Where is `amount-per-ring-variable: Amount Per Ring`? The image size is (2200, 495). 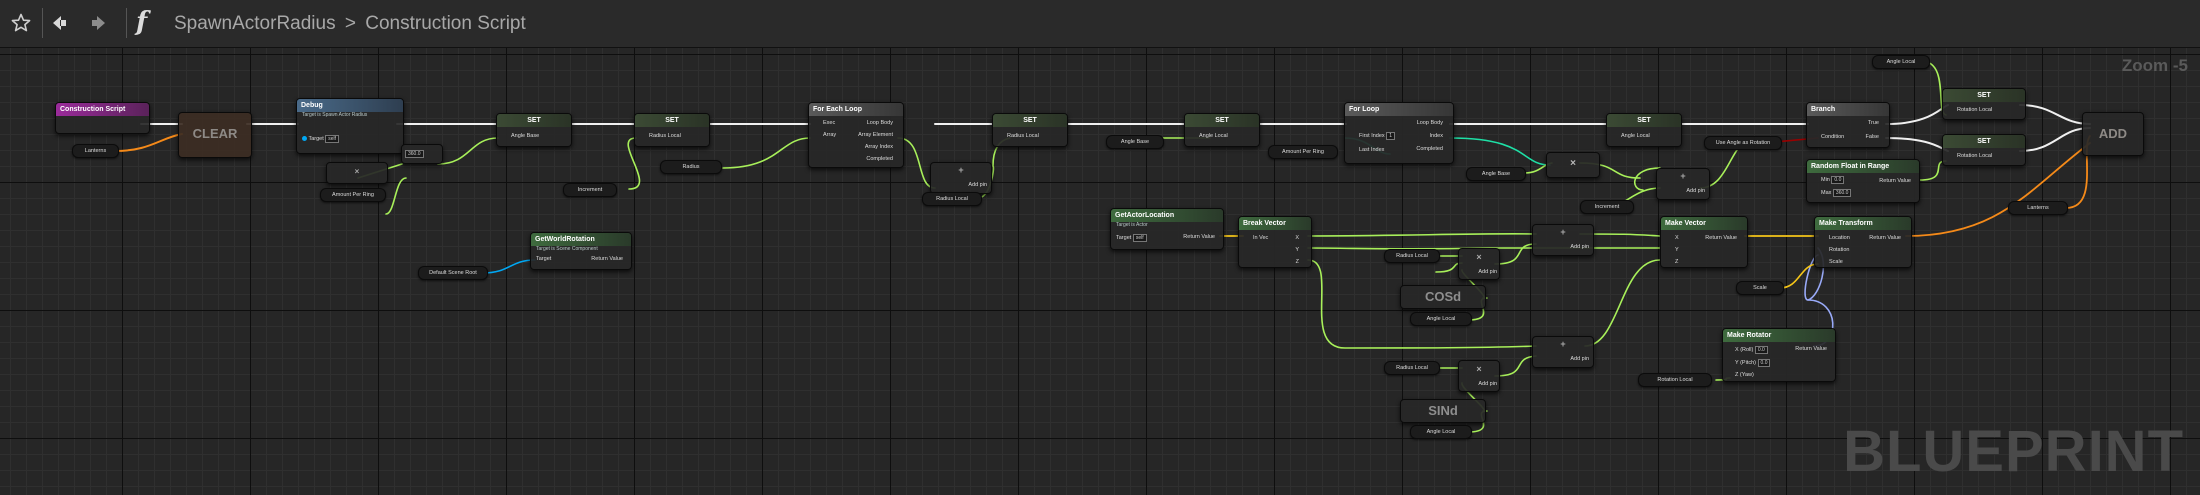
amount-per-ring-variable: Amount Per Ring is located at coordinates (353, 195).